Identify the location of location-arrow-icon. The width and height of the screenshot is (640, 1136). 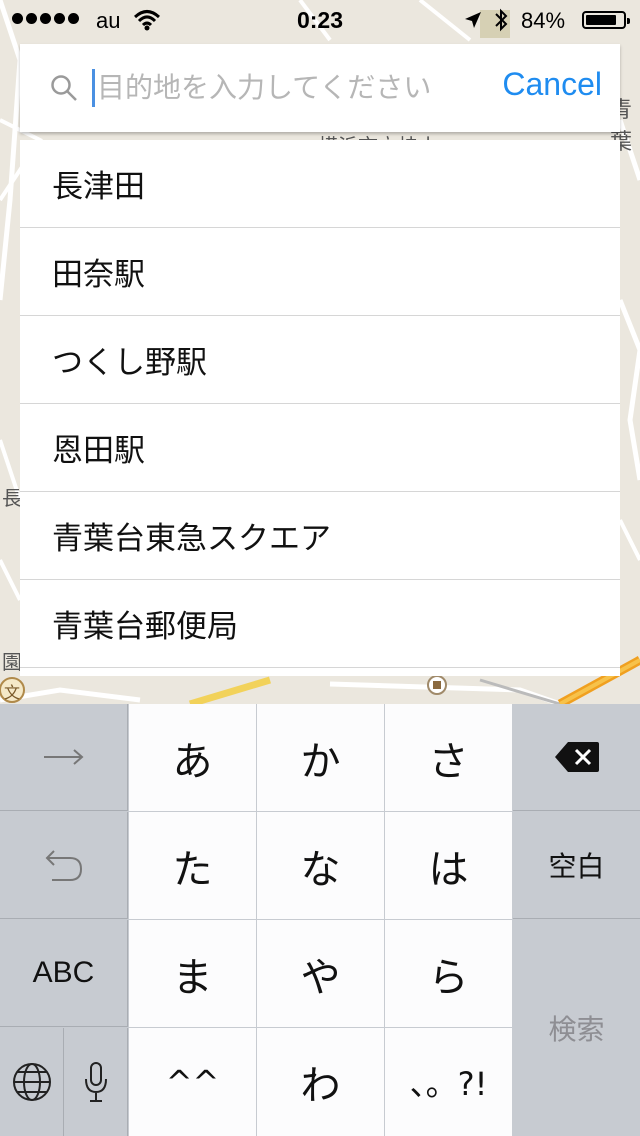
(473, 20).